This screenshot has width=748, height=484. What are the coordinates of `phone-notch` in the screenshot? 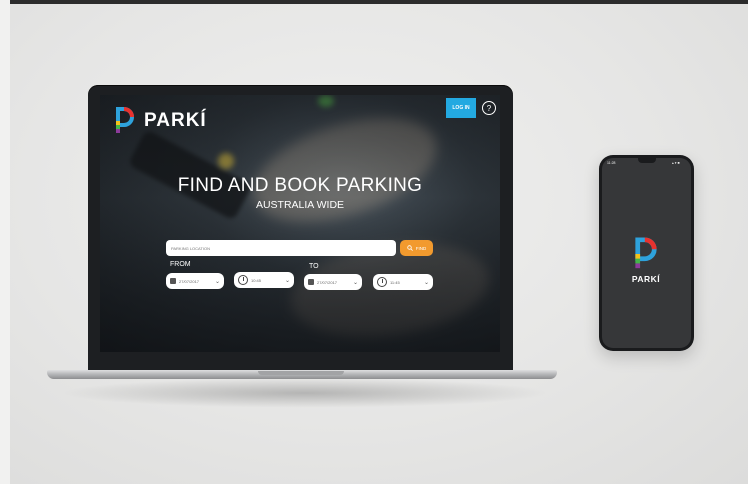 It's located at (647, 160).